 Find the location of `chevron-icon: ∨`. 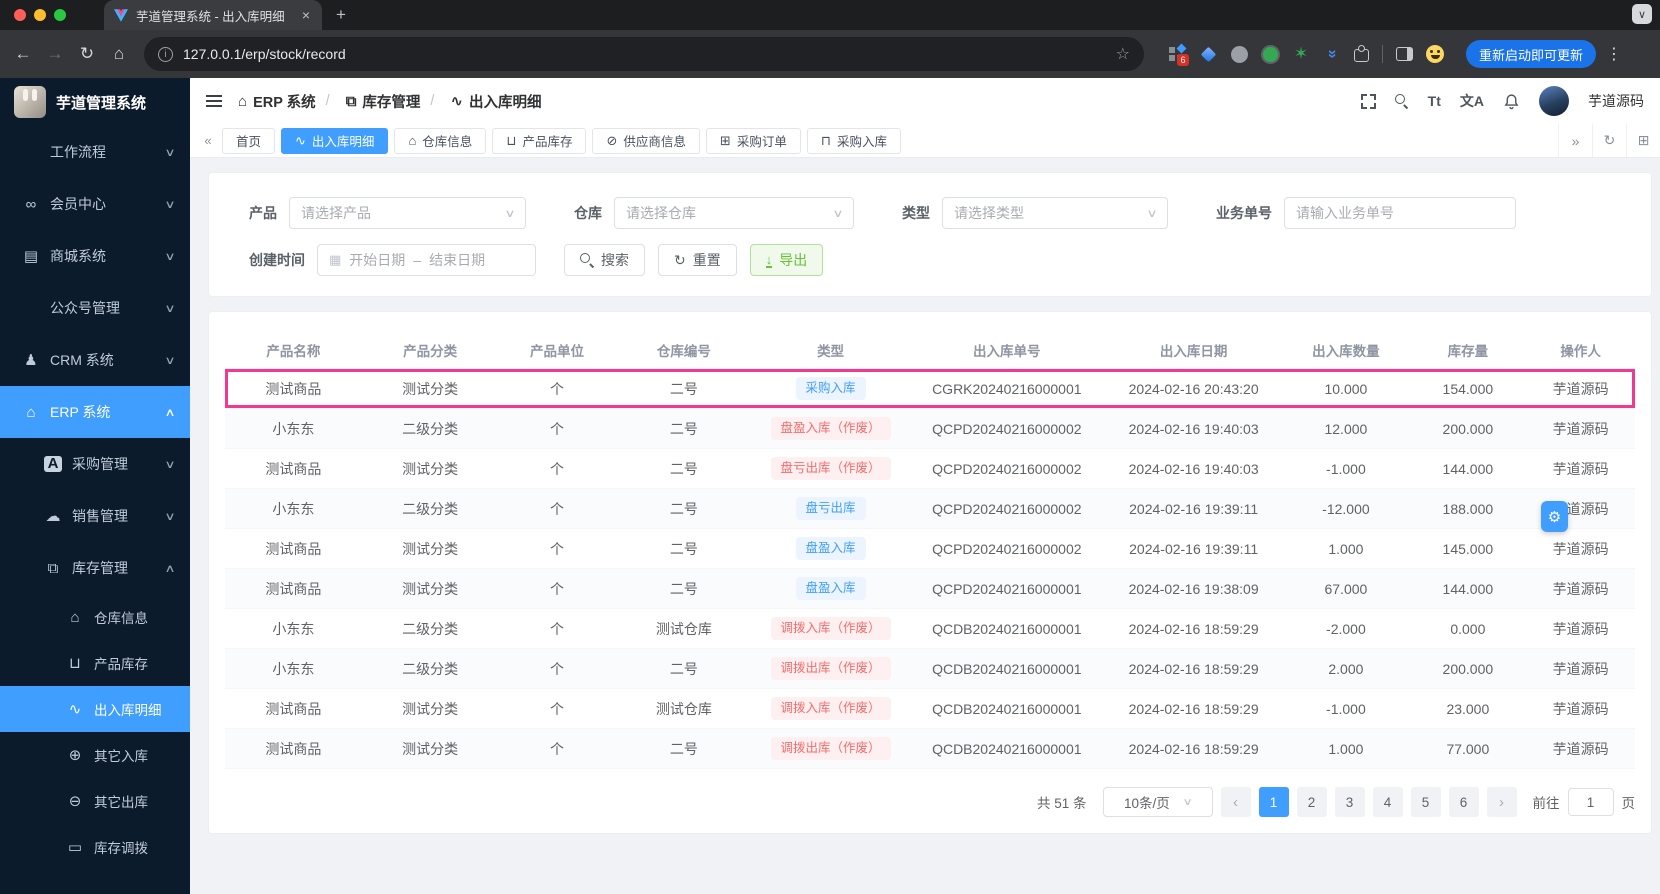

chevron-icon: ∨ is located at coordinates (170, 256).